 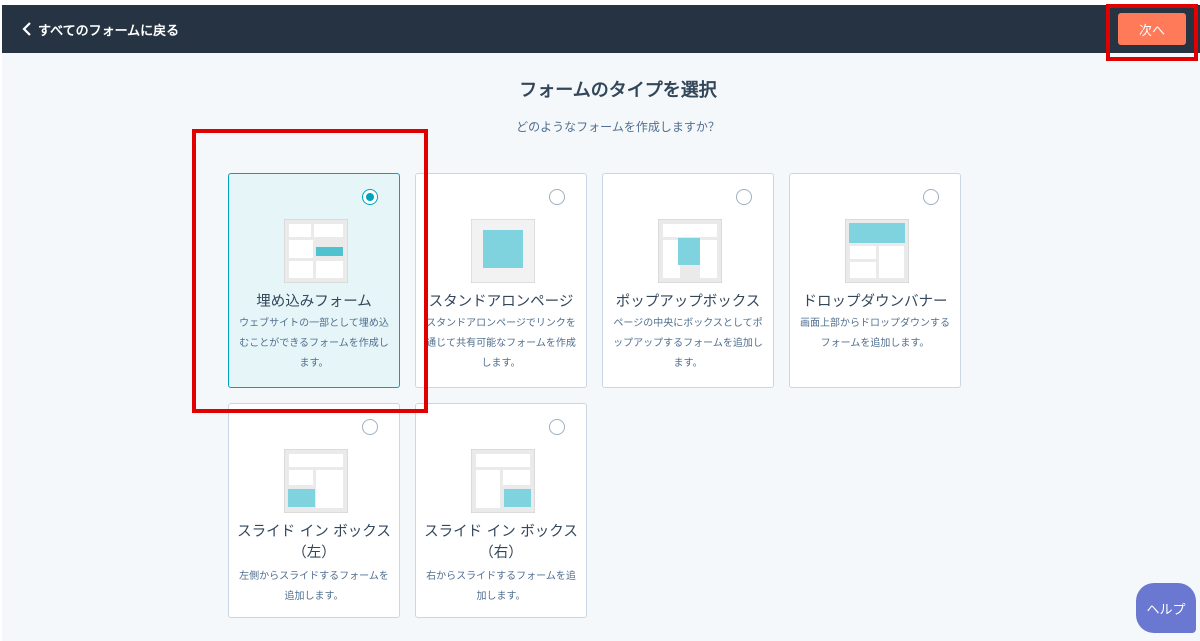 What do you see at coordinates (501, 302) in the screenshot?
I see `card-title: スタンドアロンページ` at bounding box center [501, 302].